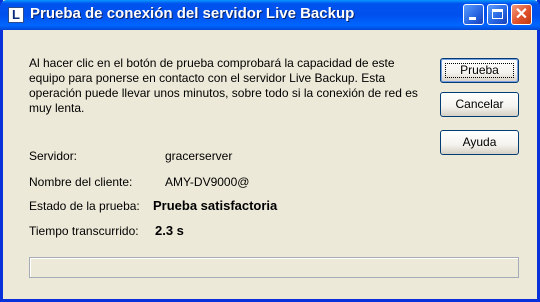 This screenshot has height=302, width=540. I want to click on client-name-value: AMY-DV9000@, so click(207, 182).